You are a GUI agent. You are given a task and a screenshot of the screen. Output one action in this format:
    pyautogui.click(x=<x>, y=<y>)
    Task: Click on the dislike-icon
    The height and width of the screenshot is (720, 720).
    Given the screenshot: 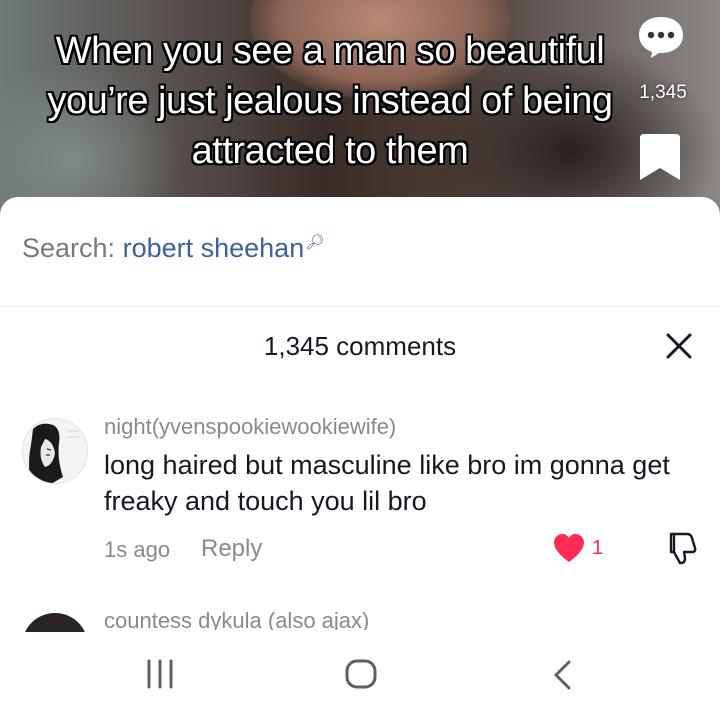 What is the action you would take?
    pyautogui.click(x=680, y=548)
    